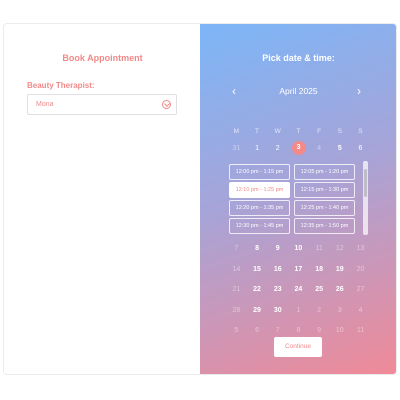  Describe the element at coordinates (298, 58) in the screenshot. I see `picker-title: Pick date & time:` at that location.